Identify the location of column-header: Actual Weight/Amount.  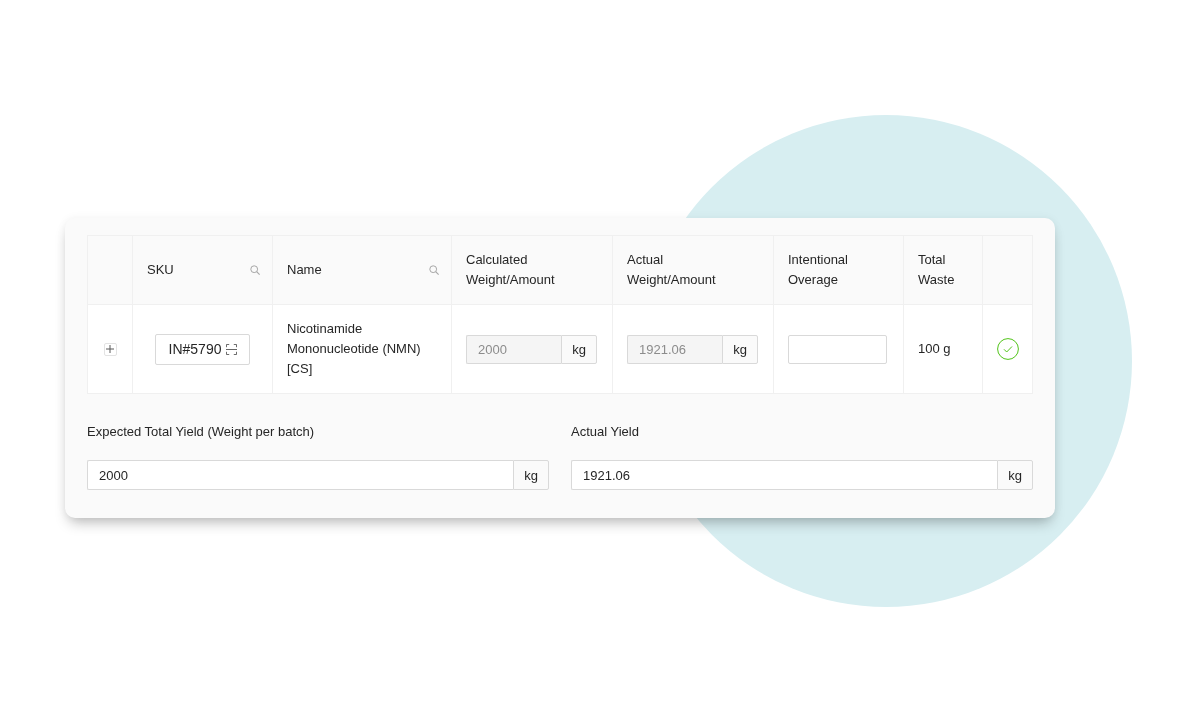
(672, 270).